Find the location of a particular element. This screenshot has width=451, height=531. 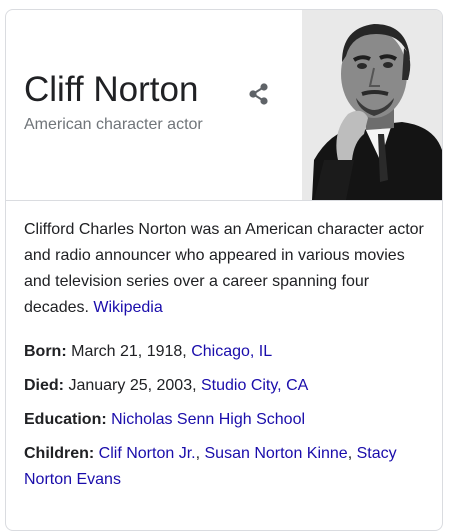

fact-value-born: March 21, 1918, is located at coordinates (129, 351).